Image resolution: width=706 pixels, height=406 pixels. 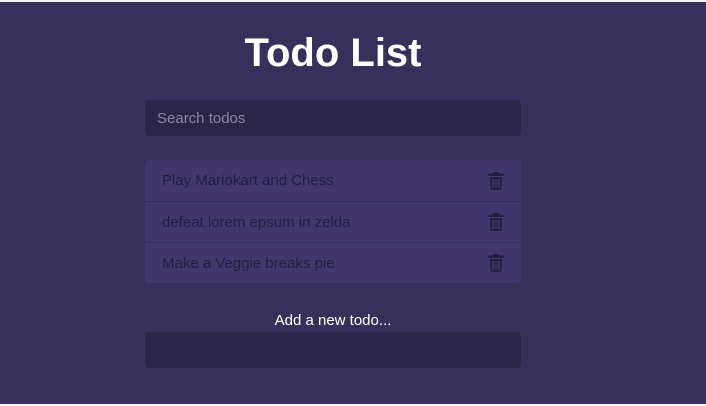 I want to click on todo-text: Play Mariokart and Chess, so click(x=248, y=180).